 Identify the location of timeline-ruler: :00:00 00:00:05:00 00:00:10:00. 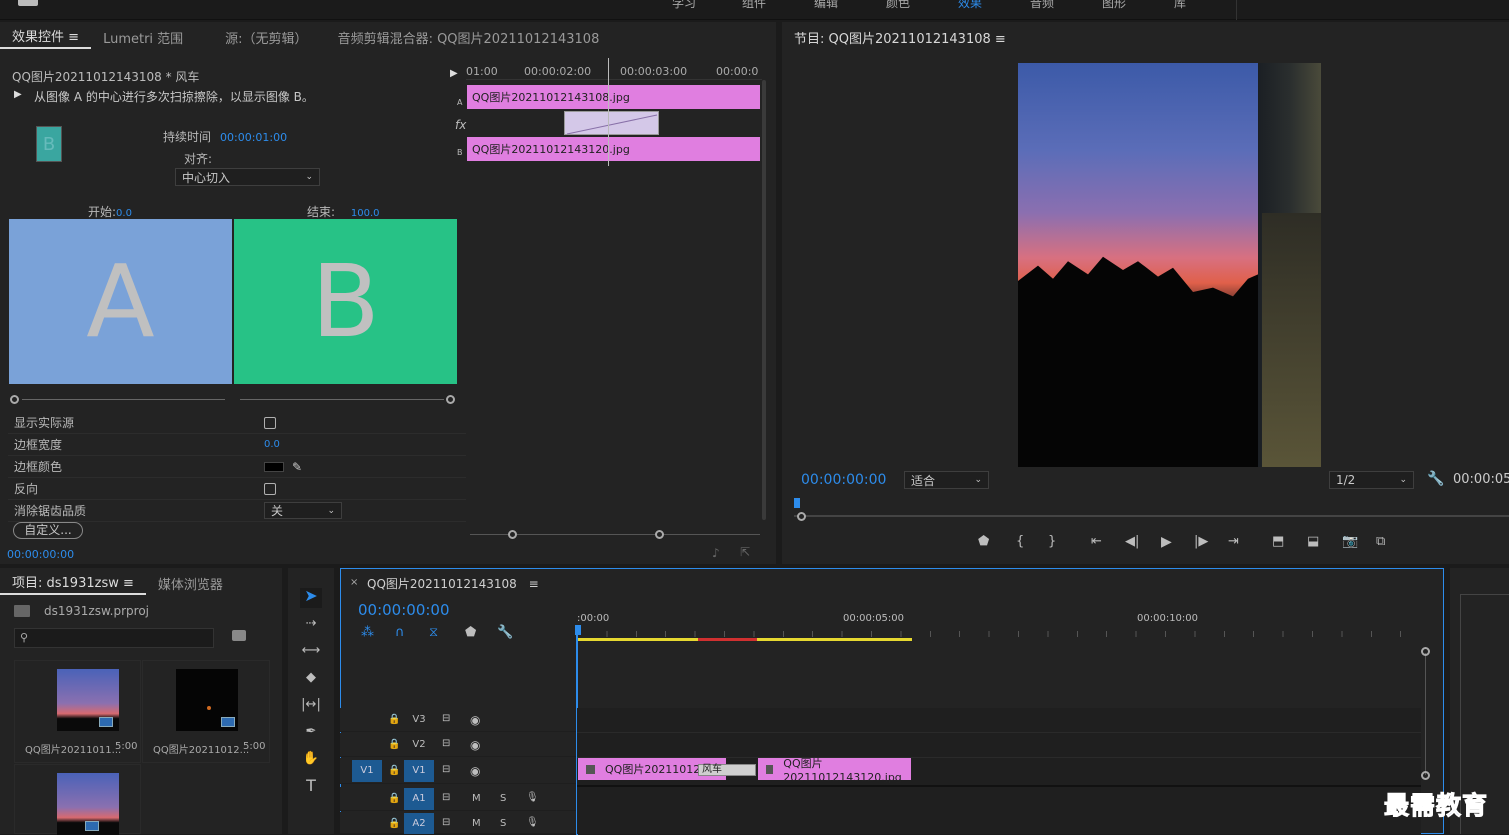
(1001, 625).